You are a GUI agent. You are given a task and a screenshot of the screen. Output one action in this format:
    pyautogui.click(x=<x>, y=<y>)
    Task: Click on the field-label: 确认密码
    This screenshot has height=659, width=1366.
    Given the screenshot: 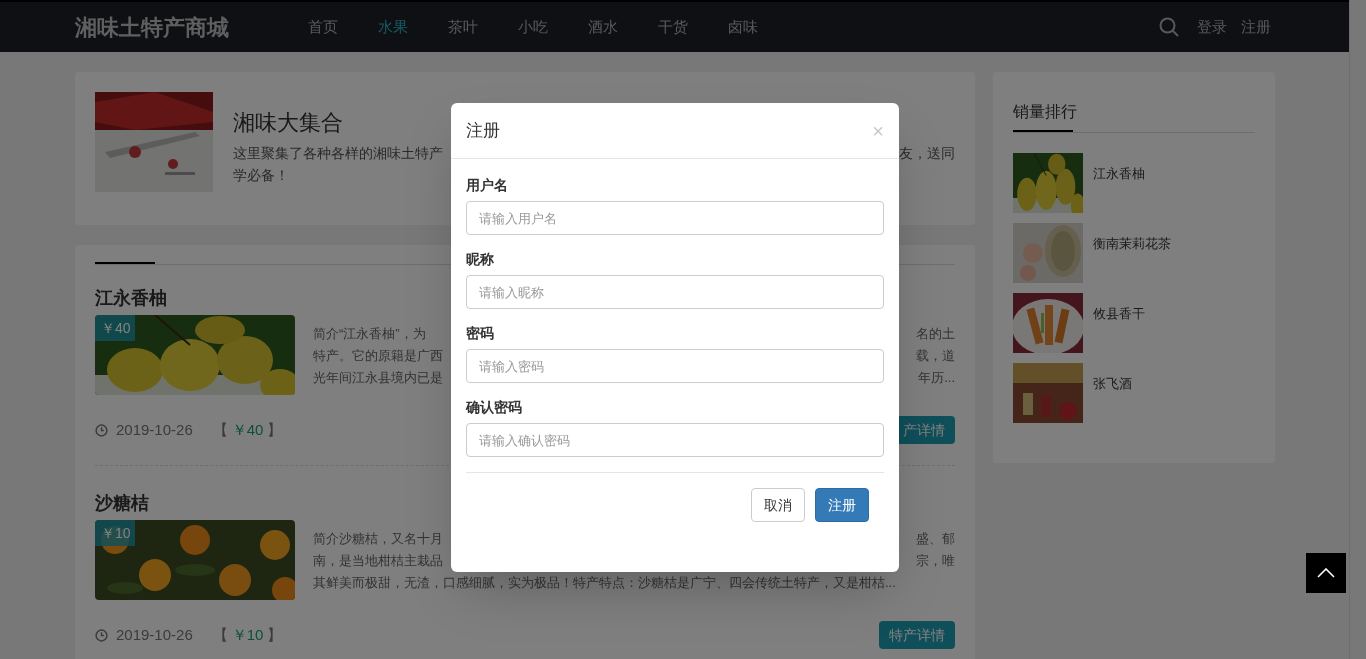 What is the action you would take?
    pyautogui.click(x=494, y=407)
    